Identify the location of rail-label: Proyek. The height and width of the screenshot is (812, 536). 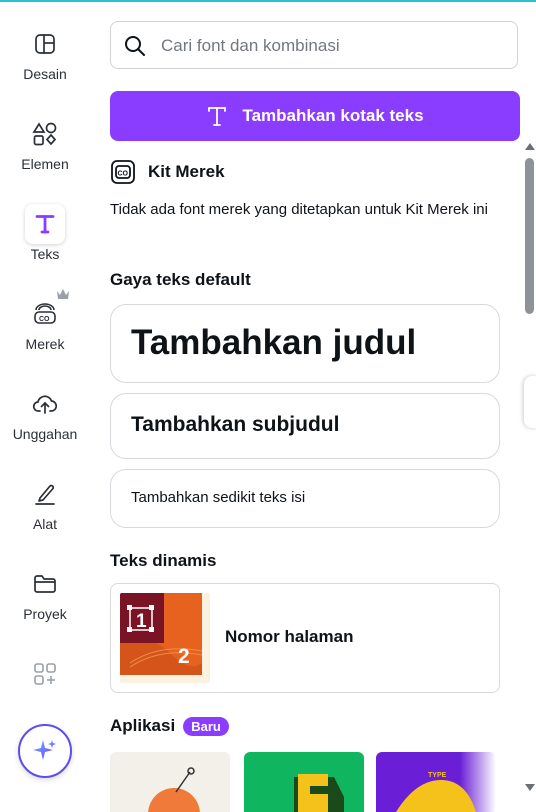
(45, 614).